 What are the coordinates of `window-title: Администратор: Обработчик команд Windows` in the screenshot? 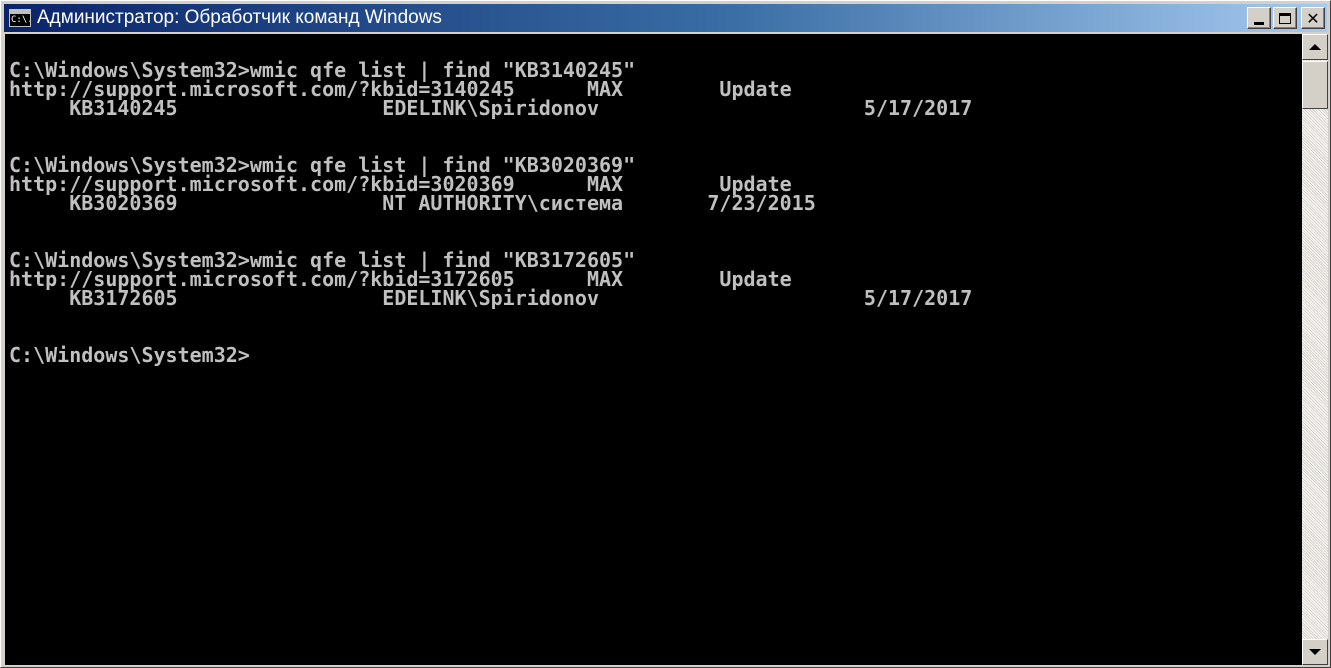 It's located at (239, 17).